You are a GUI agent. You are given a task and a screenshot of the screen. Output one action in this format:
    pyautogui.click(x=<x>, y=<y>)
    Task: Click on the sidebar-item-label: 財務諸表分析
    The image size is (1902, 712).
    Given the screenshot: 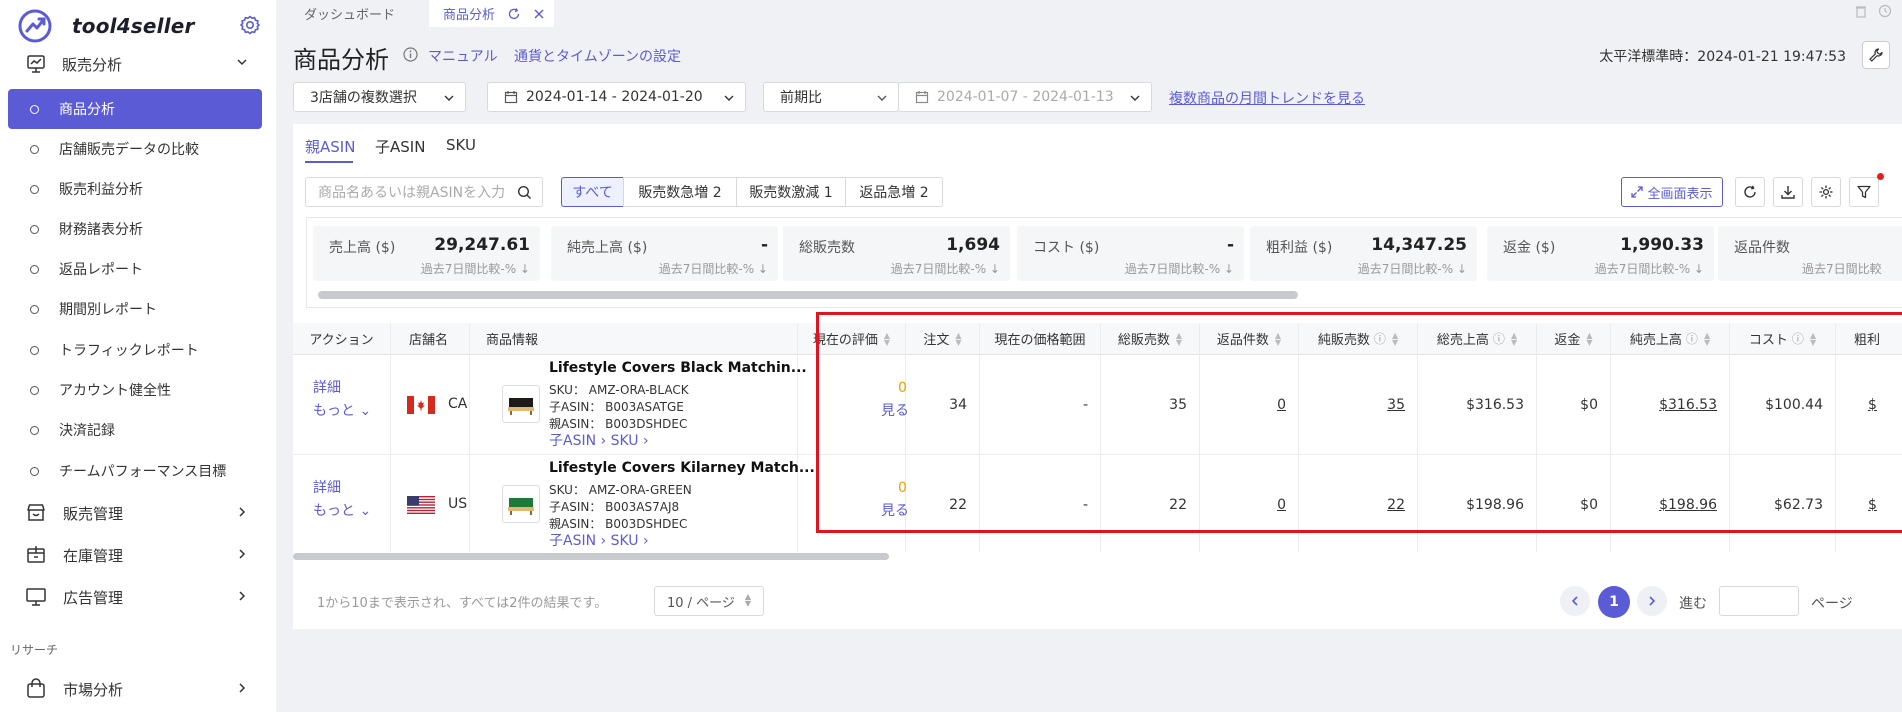 What is the action you would take?
    pyautogui.click(x=101, y=230)
    